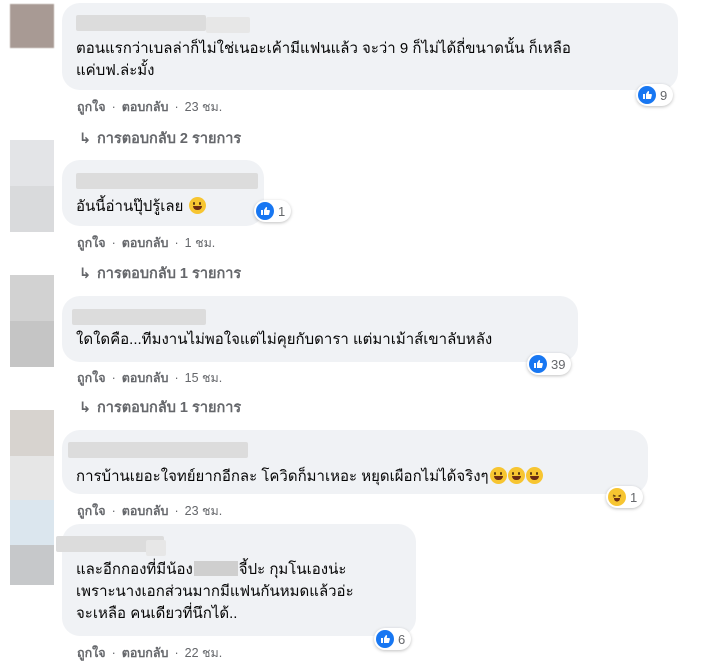 The height and width of the screenshot is (670, 712). I want to click on comment-text: และอีกกองที่มีน้อง จี้ปะ กุมโนเองน่ะ, so click(211, 570).